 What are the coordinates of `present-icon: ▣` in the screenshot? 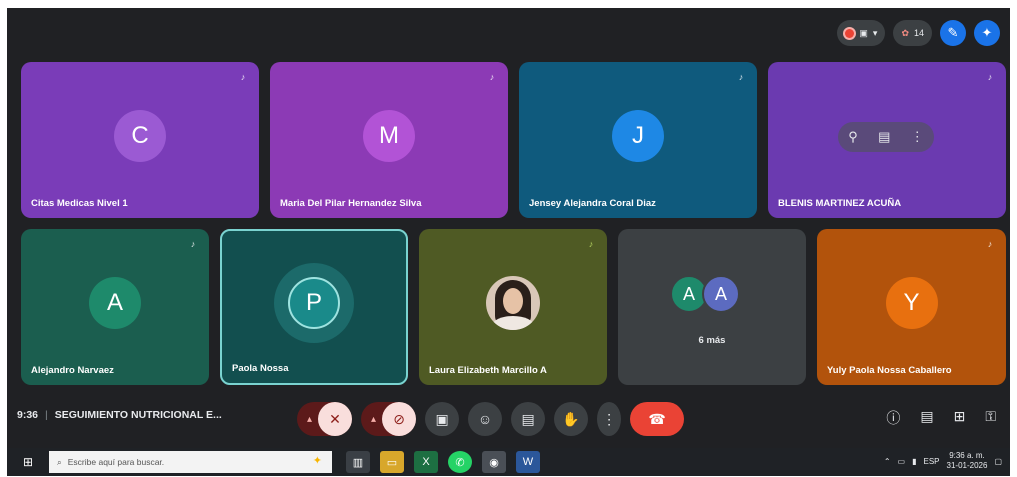 It's located at (442, 418).